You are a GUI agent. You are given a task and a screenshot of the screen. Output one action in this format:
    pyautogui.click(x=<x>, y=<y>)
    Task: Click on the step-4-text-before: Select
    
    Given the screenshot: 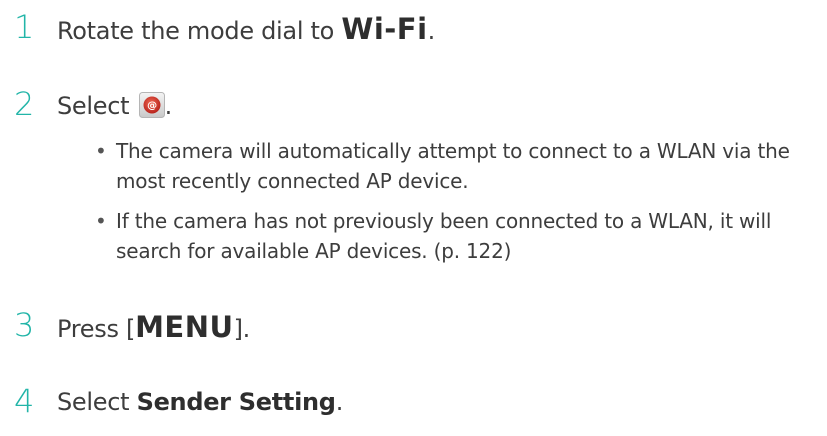 What is the action you would take?
    pyautogui.click(x=97, y=402)
    